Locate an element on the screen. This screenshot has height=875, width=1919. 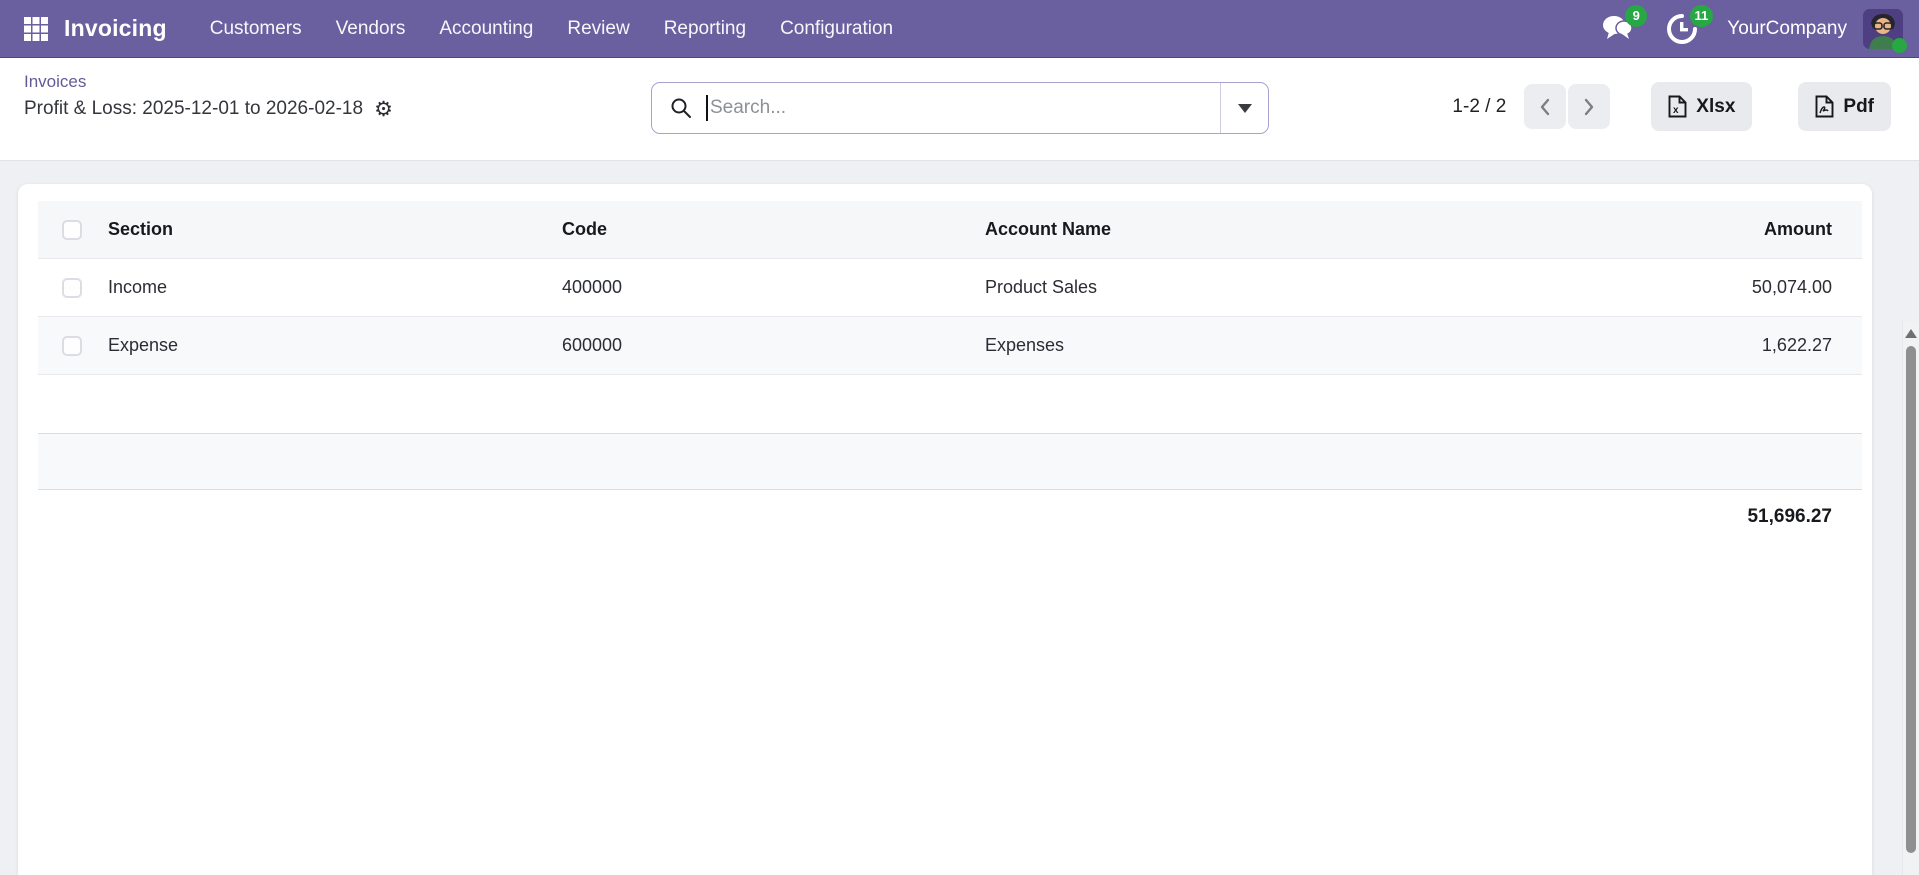
online-status-dot is located at coordinates (1899, 45).